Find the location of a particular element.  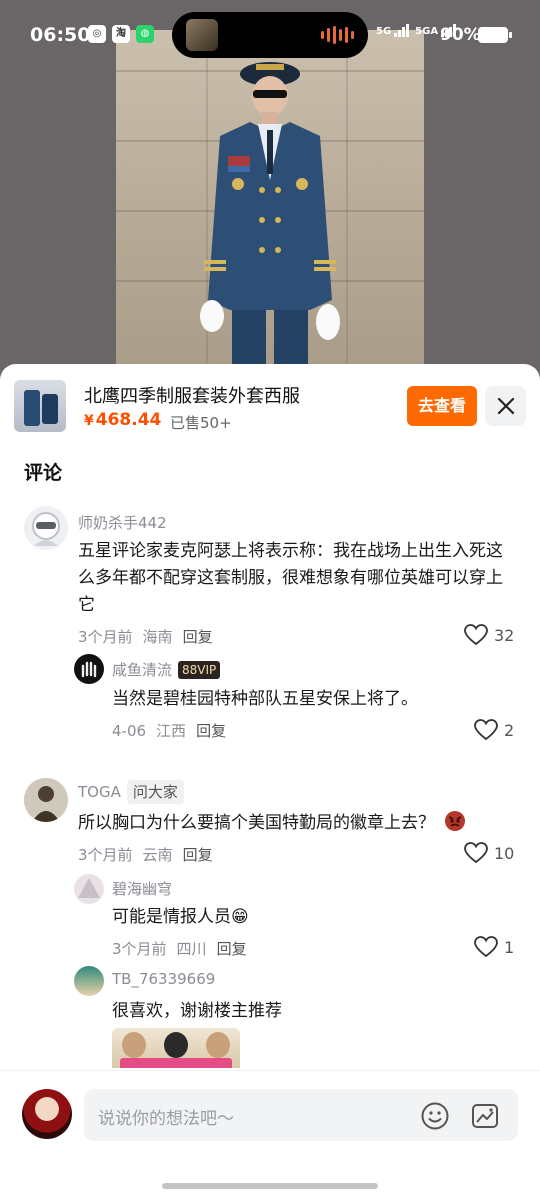

comment-location: 海南 is located at coordinates (157, 637).